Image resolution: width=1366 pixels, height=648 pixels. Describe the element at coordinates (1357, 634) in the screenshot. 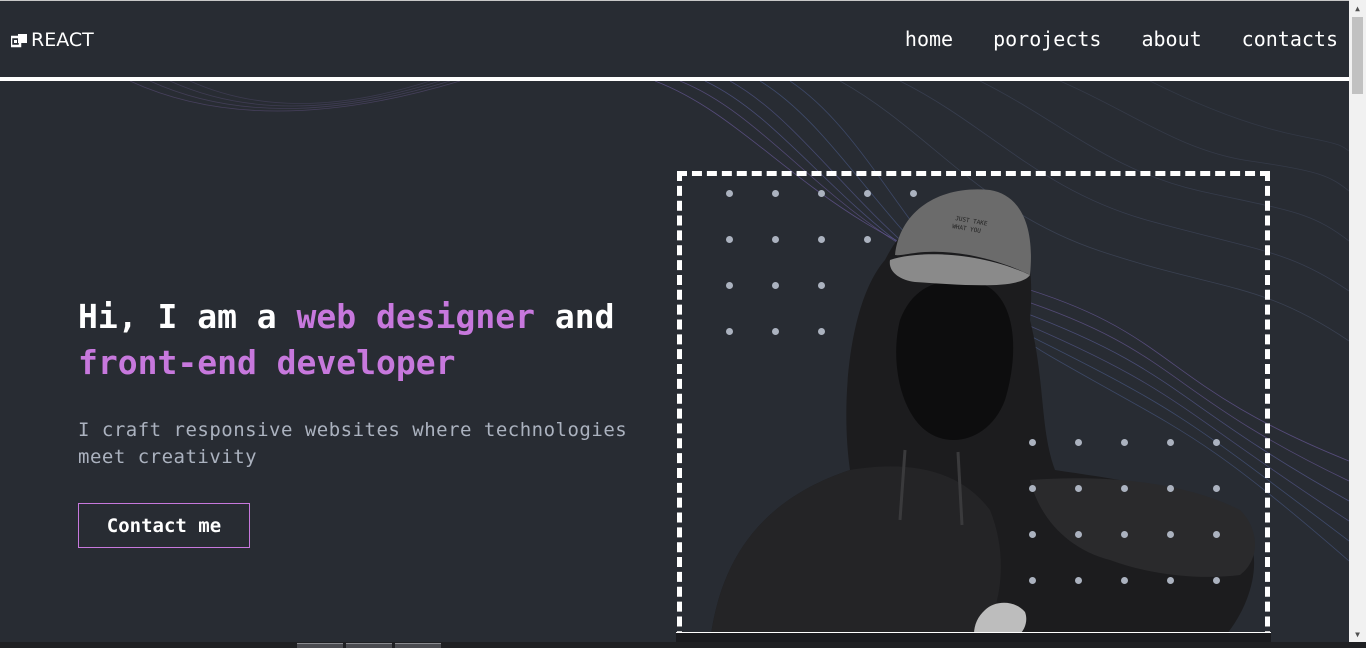

I see `scroll-down-arrow-icon: ▼` at that location.